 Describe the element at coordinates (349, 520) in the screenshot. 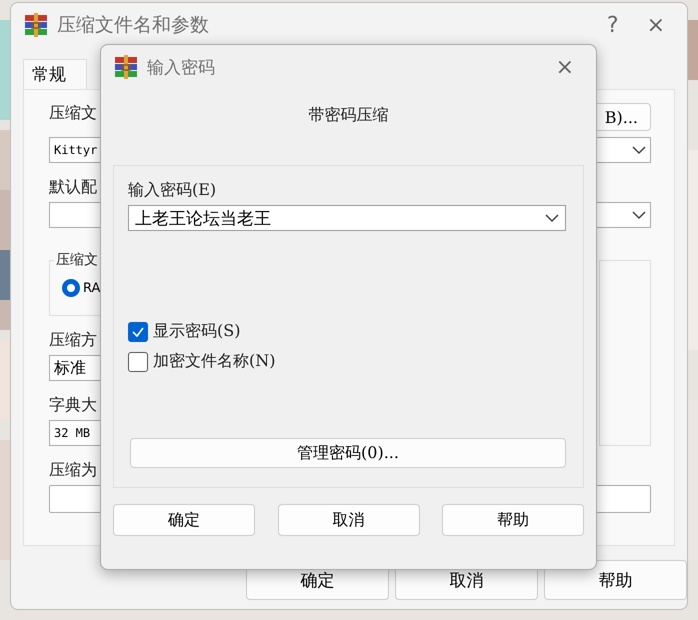

I see `dialog-button: 取消` at that location.